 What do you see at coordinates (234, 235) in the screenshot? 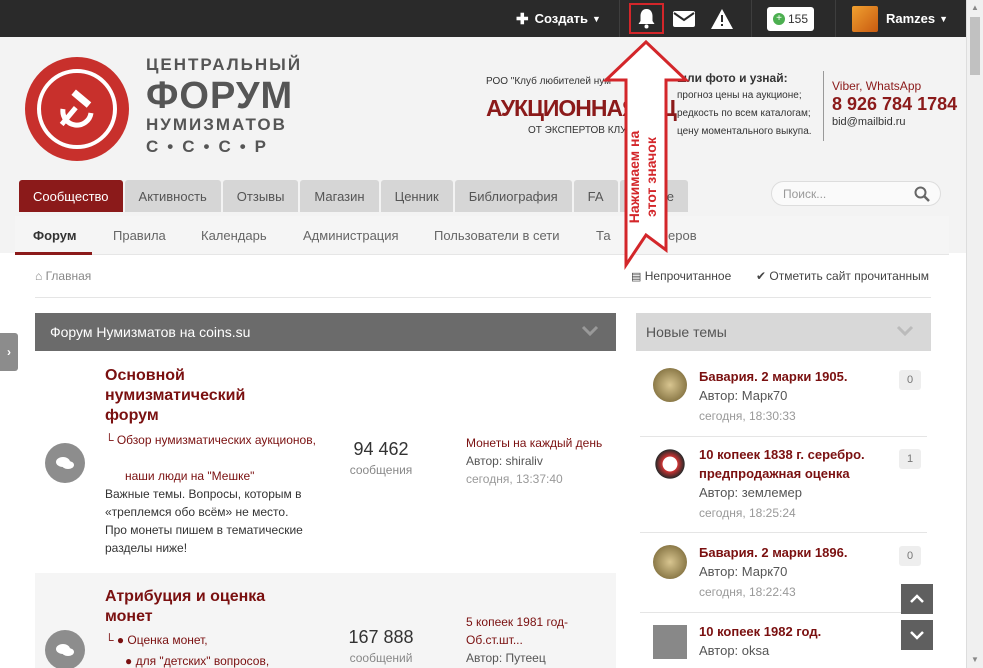
I see `subtab-calendar: Календарь` at bounding box center [234, 235].